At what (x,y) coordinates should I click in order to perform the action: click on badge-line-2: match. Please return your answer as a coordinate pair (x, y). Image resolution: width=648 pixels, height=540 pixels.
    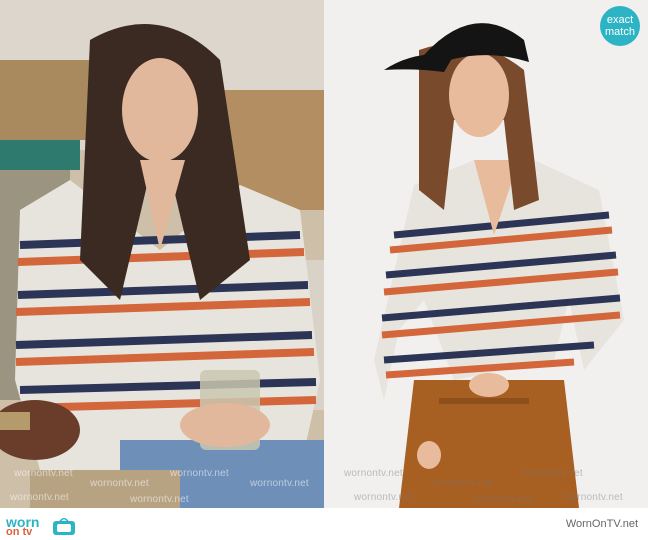
    Looking at the image, I should click on (620, 32).